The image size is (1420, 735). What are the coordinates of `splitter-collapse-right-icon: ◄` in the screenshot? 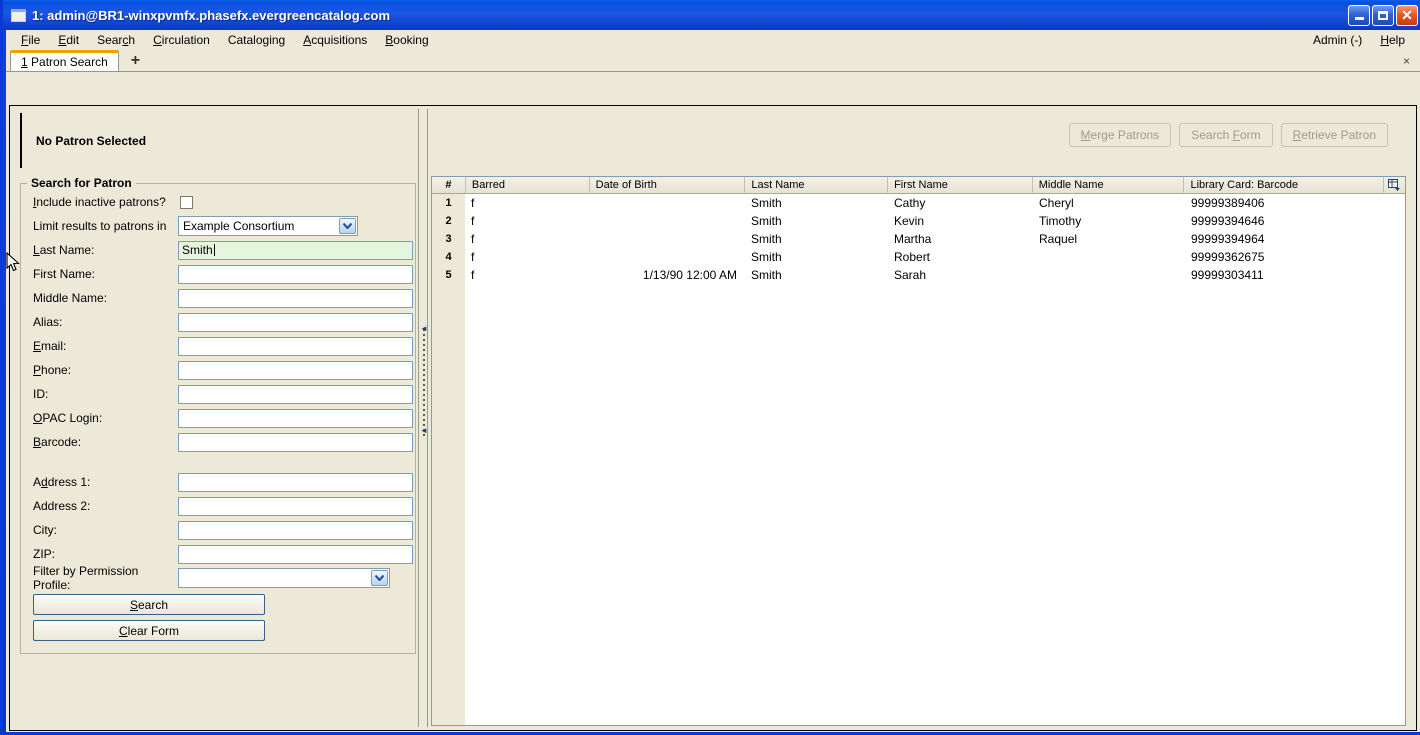 It's located at (424, 431).